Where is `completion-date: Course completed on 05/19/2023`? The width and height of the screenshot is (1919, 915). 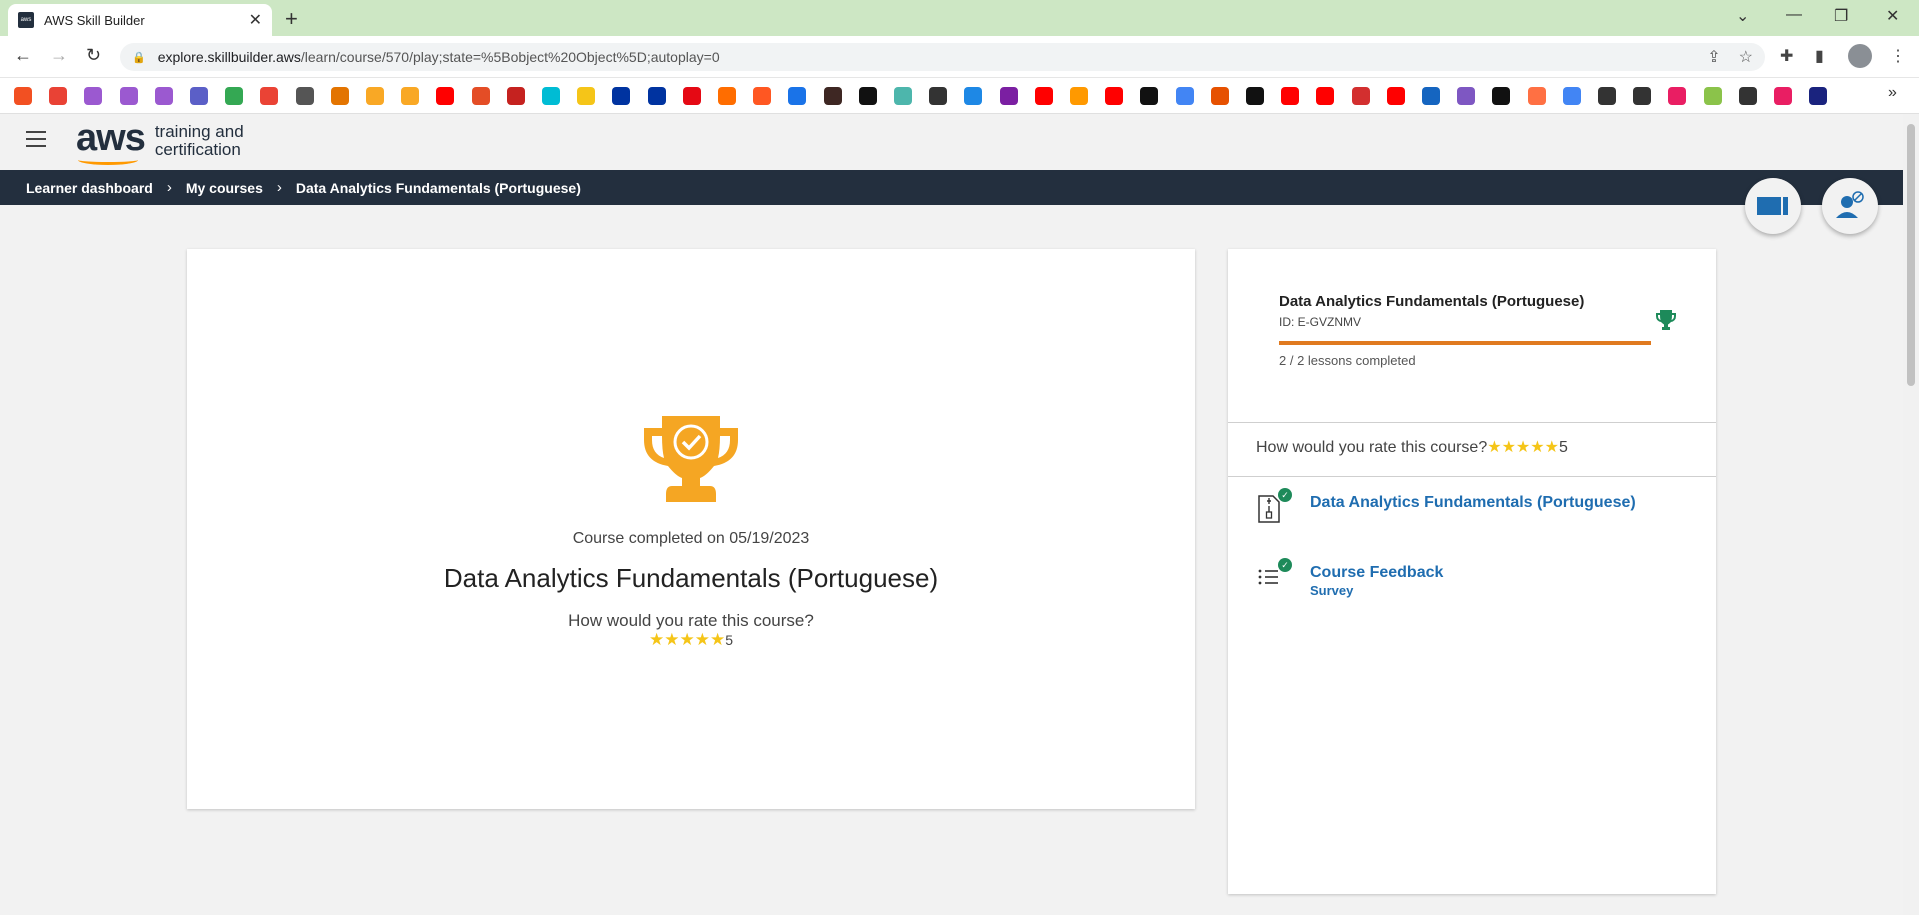
completion-date: Course completed on 05/19/2023 is located at coordinates (691, 538).